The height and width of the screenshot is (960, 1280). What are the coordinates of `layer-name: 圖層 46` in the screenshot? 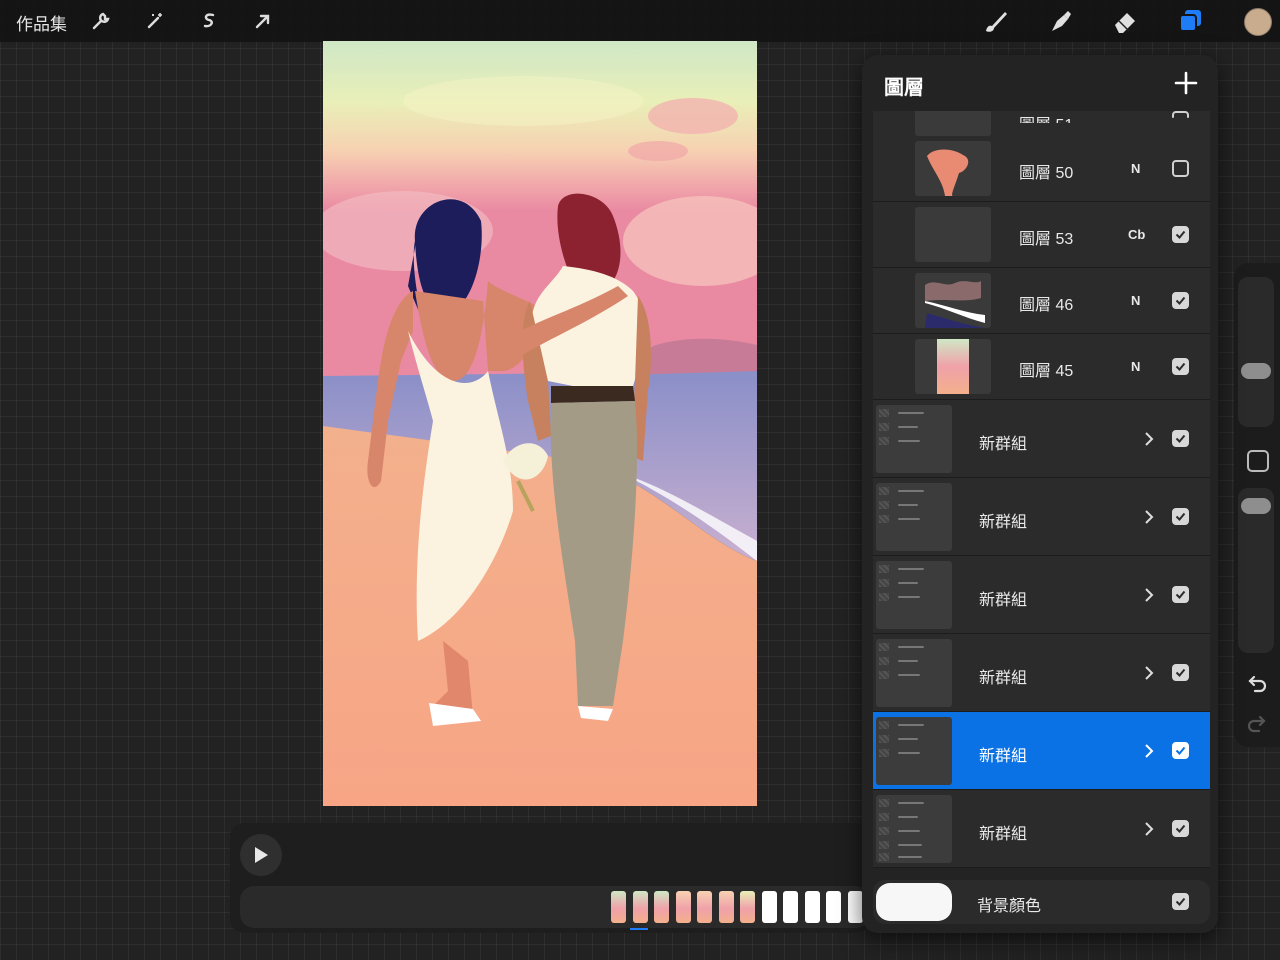 It's located at (1046, 305).